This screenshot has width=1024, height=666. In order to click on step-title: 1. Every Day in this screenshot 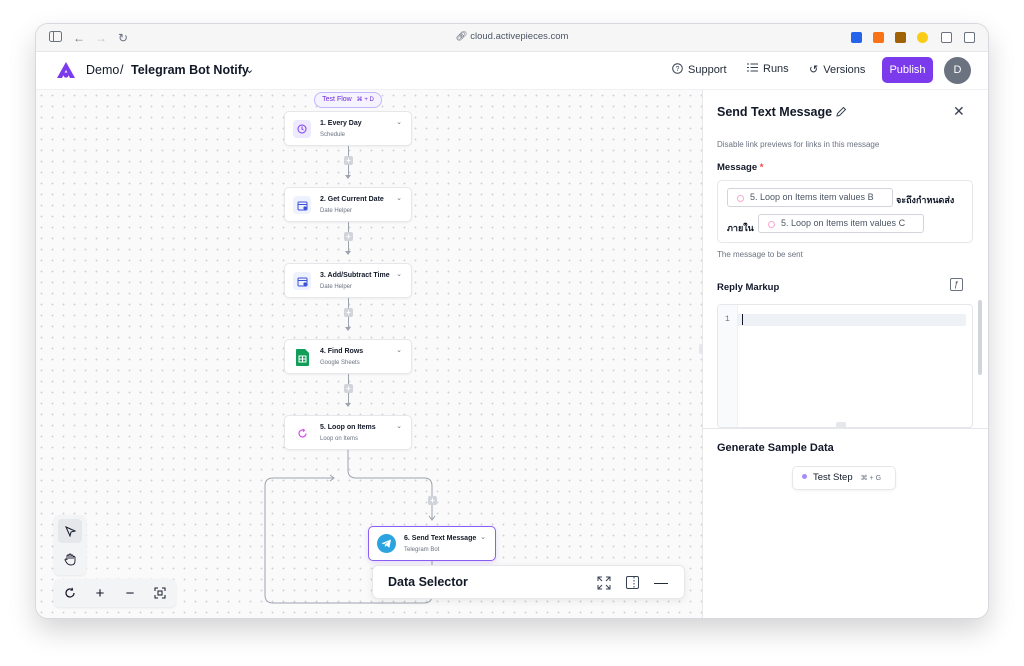, I will do `click(341, 123)`.